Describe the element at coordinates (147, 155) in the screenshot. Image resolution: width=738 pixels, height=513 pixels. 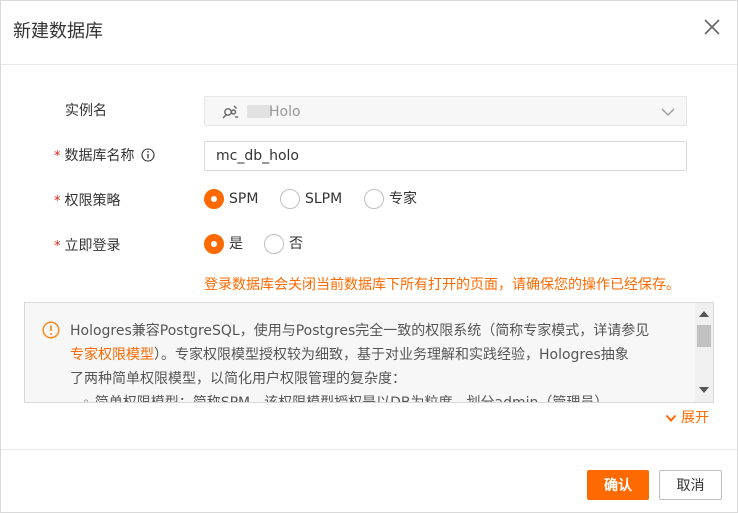
I see `info-icon` at that location.